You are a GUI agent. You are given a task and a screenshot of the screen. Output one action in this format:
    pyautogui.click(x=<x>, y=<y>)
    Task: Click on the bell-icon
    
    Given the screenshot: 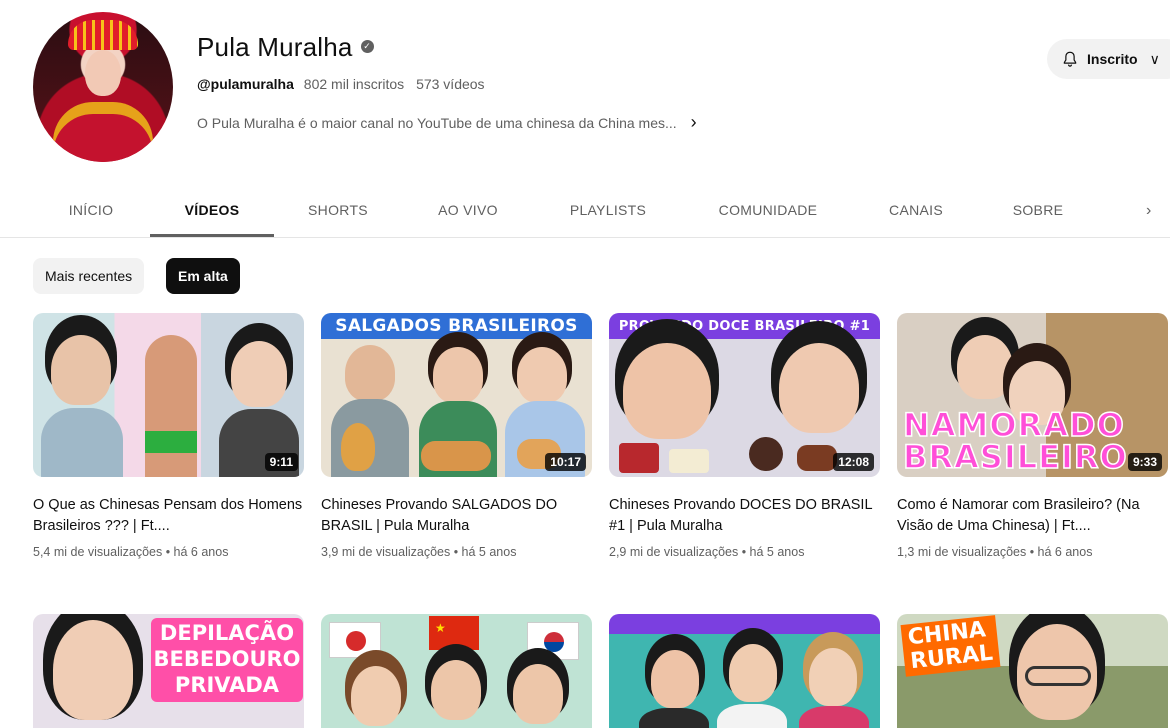 What is the action you would take?
    pyautogui.click(x=1070, y=59)
    